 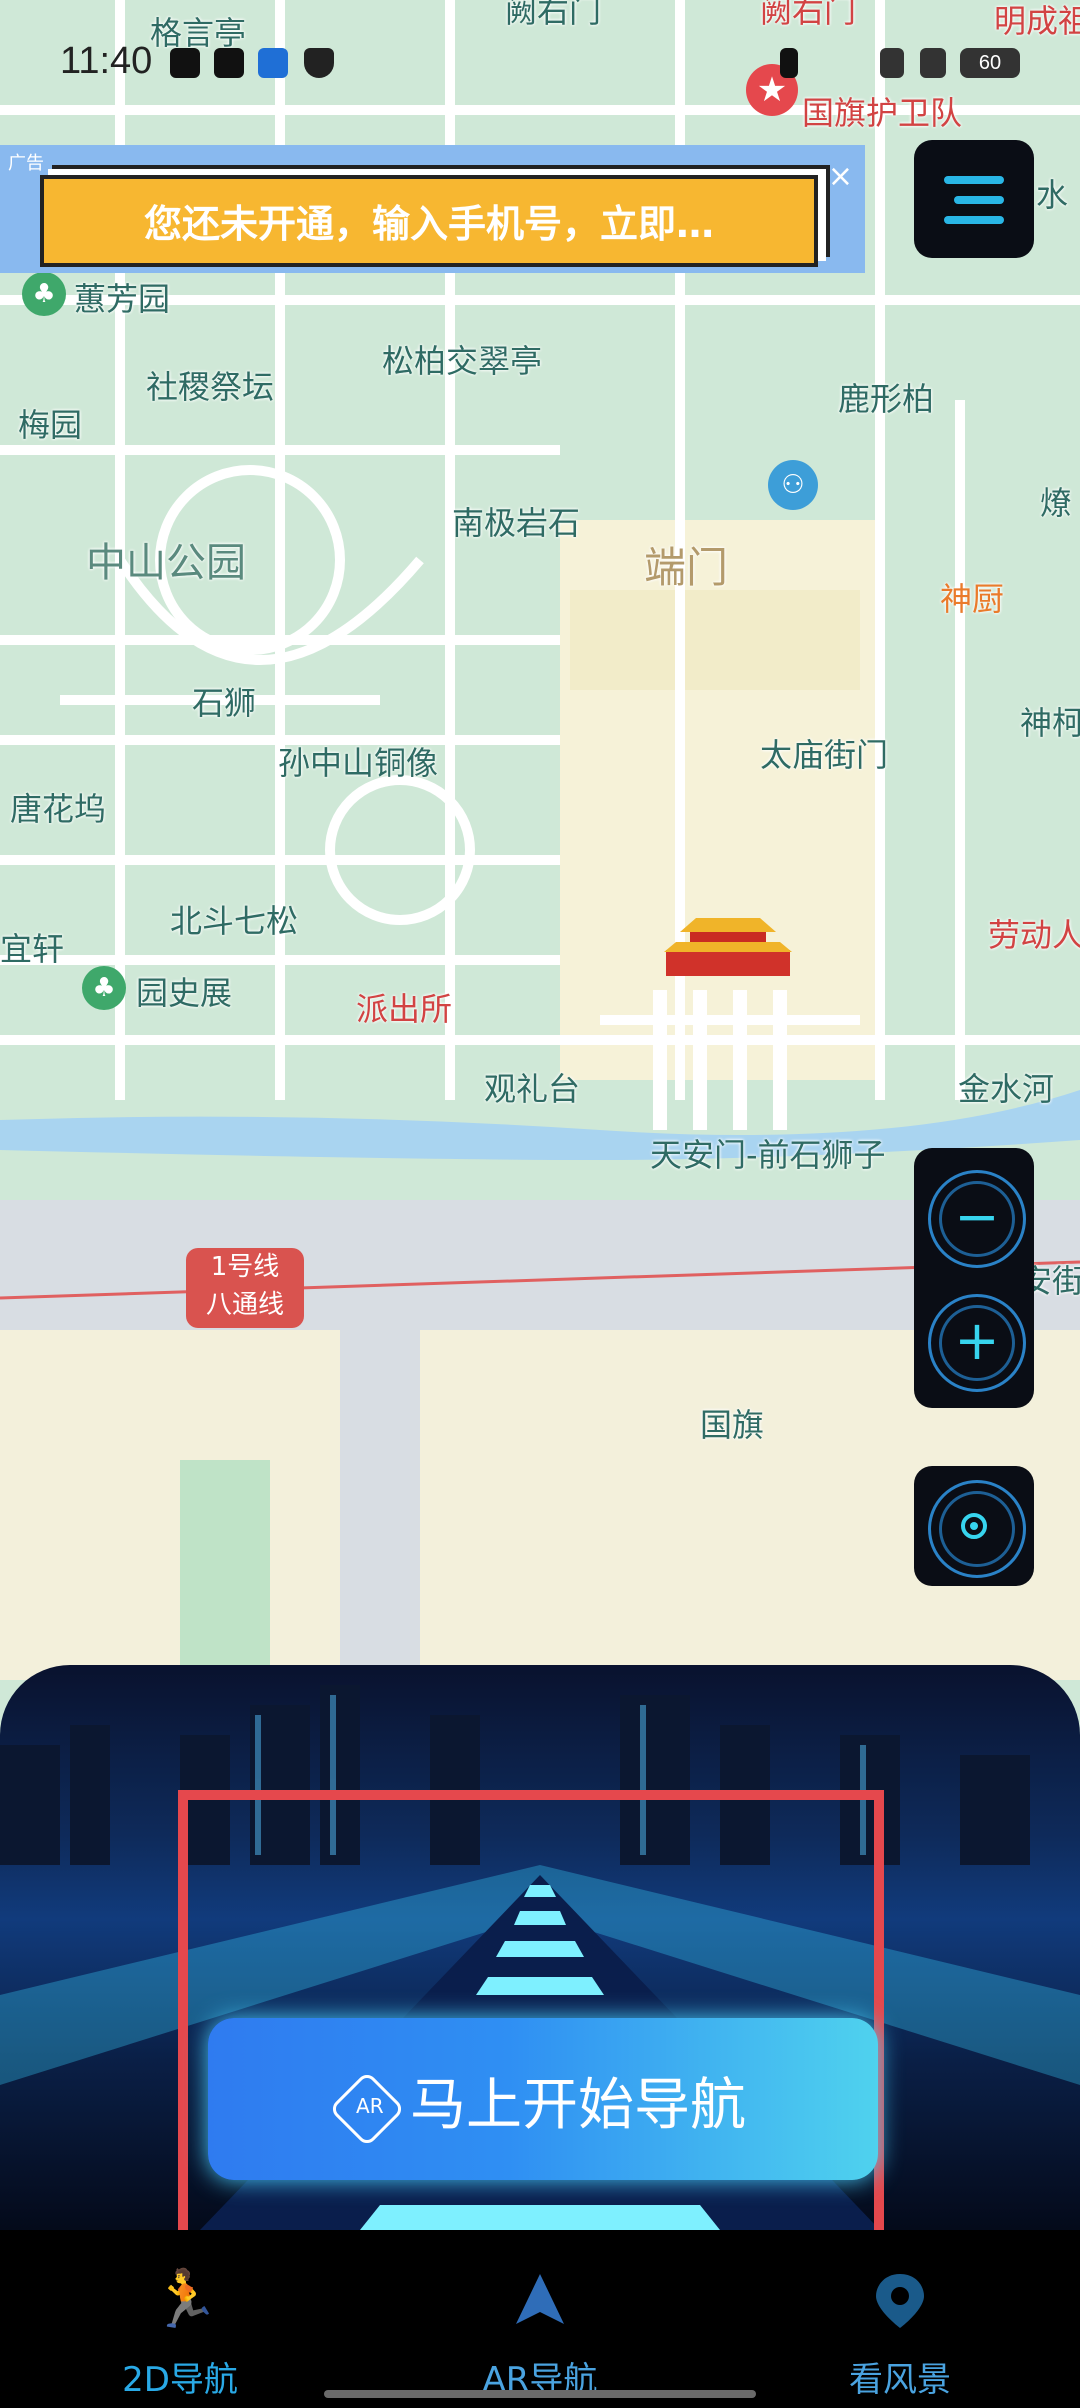 I want to click on metro-badge: 1号线 八通线, so click(x=245, y=1288).